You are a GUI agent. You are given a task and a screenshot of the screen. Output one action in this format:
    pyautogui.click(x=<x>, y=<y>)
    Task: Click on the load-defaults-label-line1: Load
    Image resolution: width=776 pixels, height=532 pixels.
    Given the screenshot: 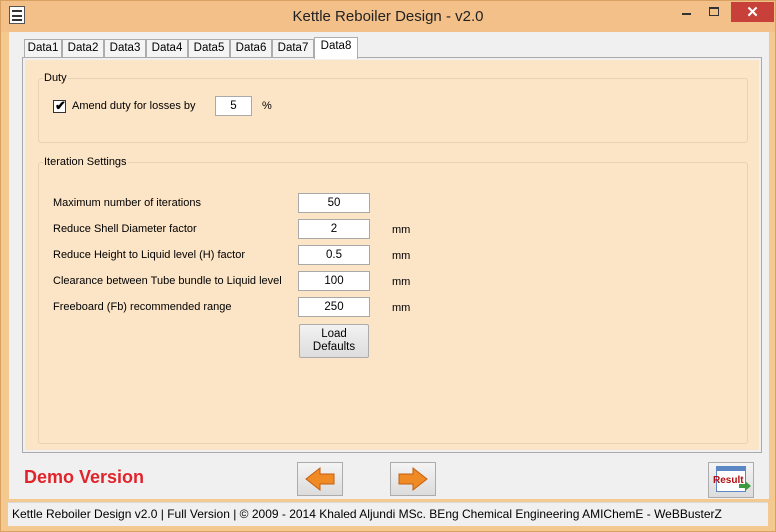 What is the action you would take?
    pyautogui.click(x=334, y=334)
    